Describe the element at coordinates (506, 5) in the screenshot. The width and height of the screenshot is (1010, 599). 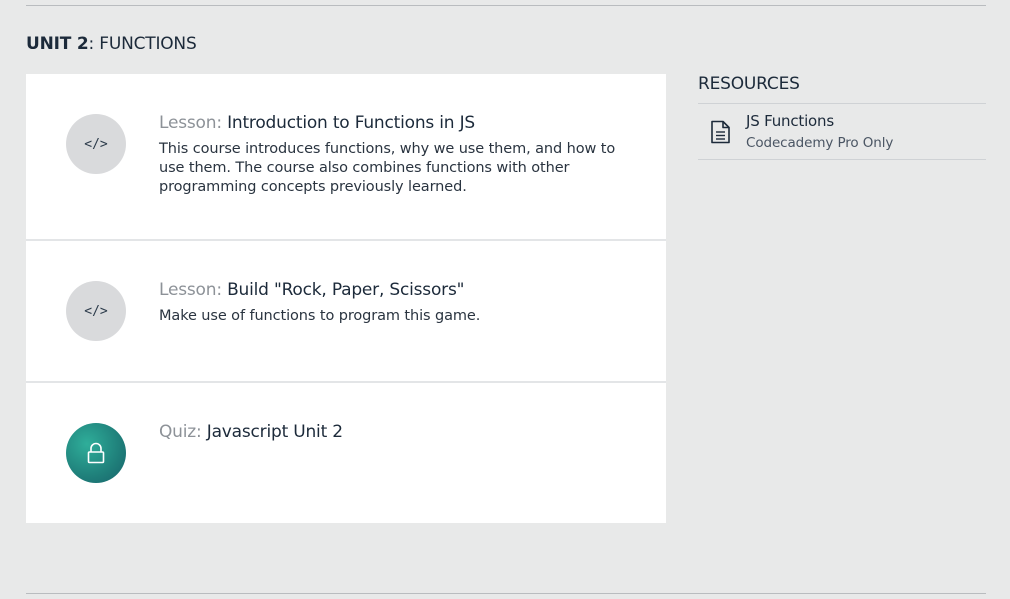
I see `top-divider` at that location.